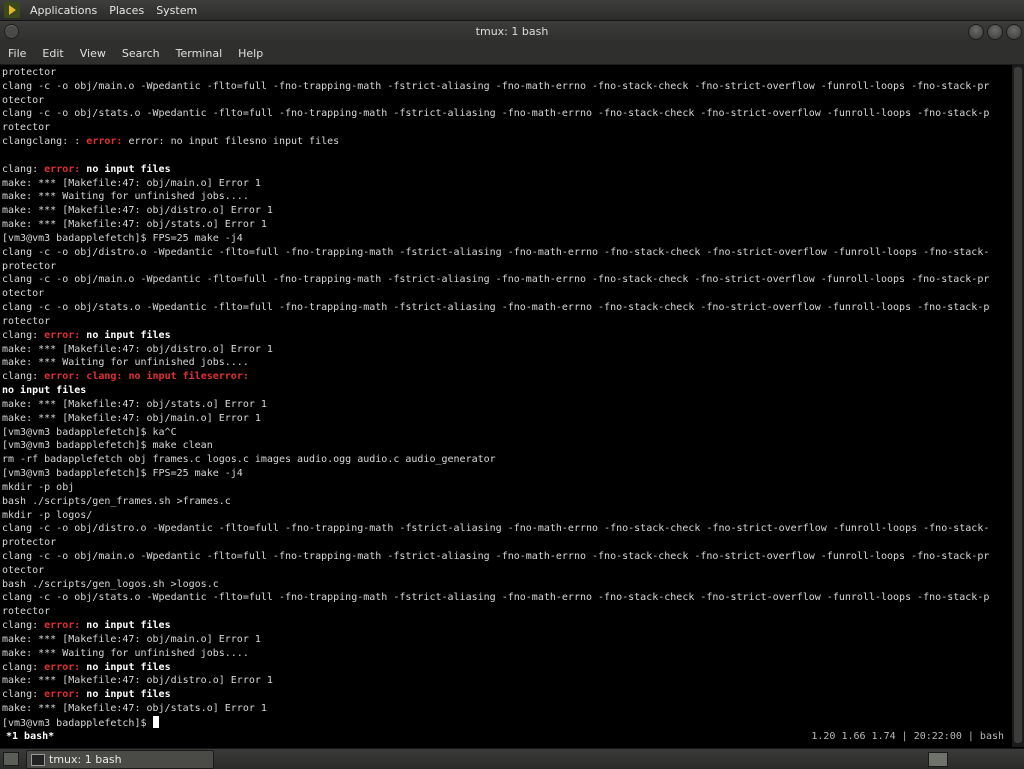 This screenshot has height=769, width=1024. I want to click on panel-menu-system: System, so click(176, 10).